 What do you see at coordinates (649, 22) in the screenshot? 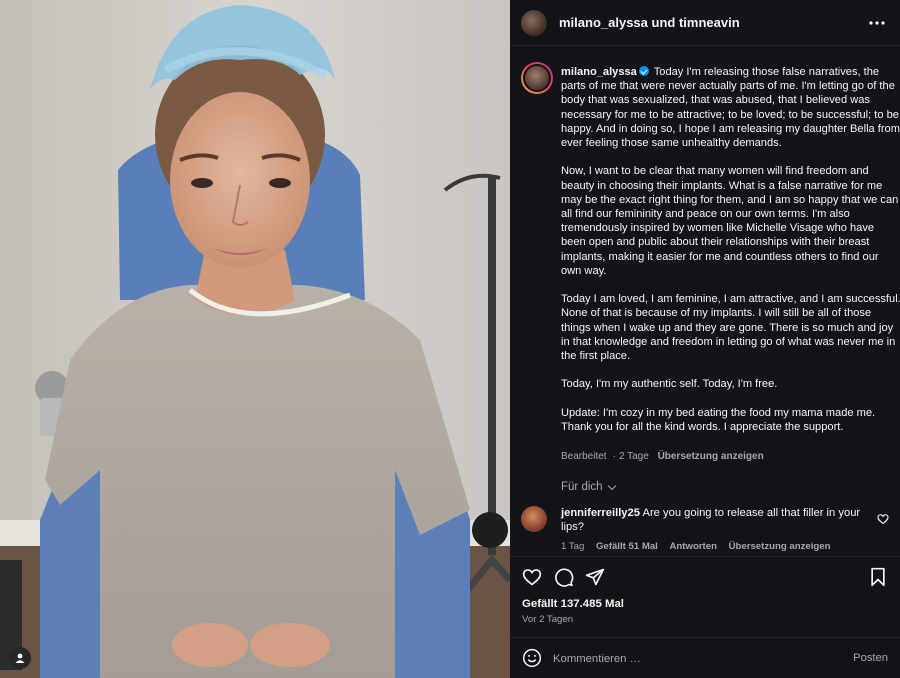
I see `post-authors: milano_alyssa und timneavin` at bounding box center [649, 22].